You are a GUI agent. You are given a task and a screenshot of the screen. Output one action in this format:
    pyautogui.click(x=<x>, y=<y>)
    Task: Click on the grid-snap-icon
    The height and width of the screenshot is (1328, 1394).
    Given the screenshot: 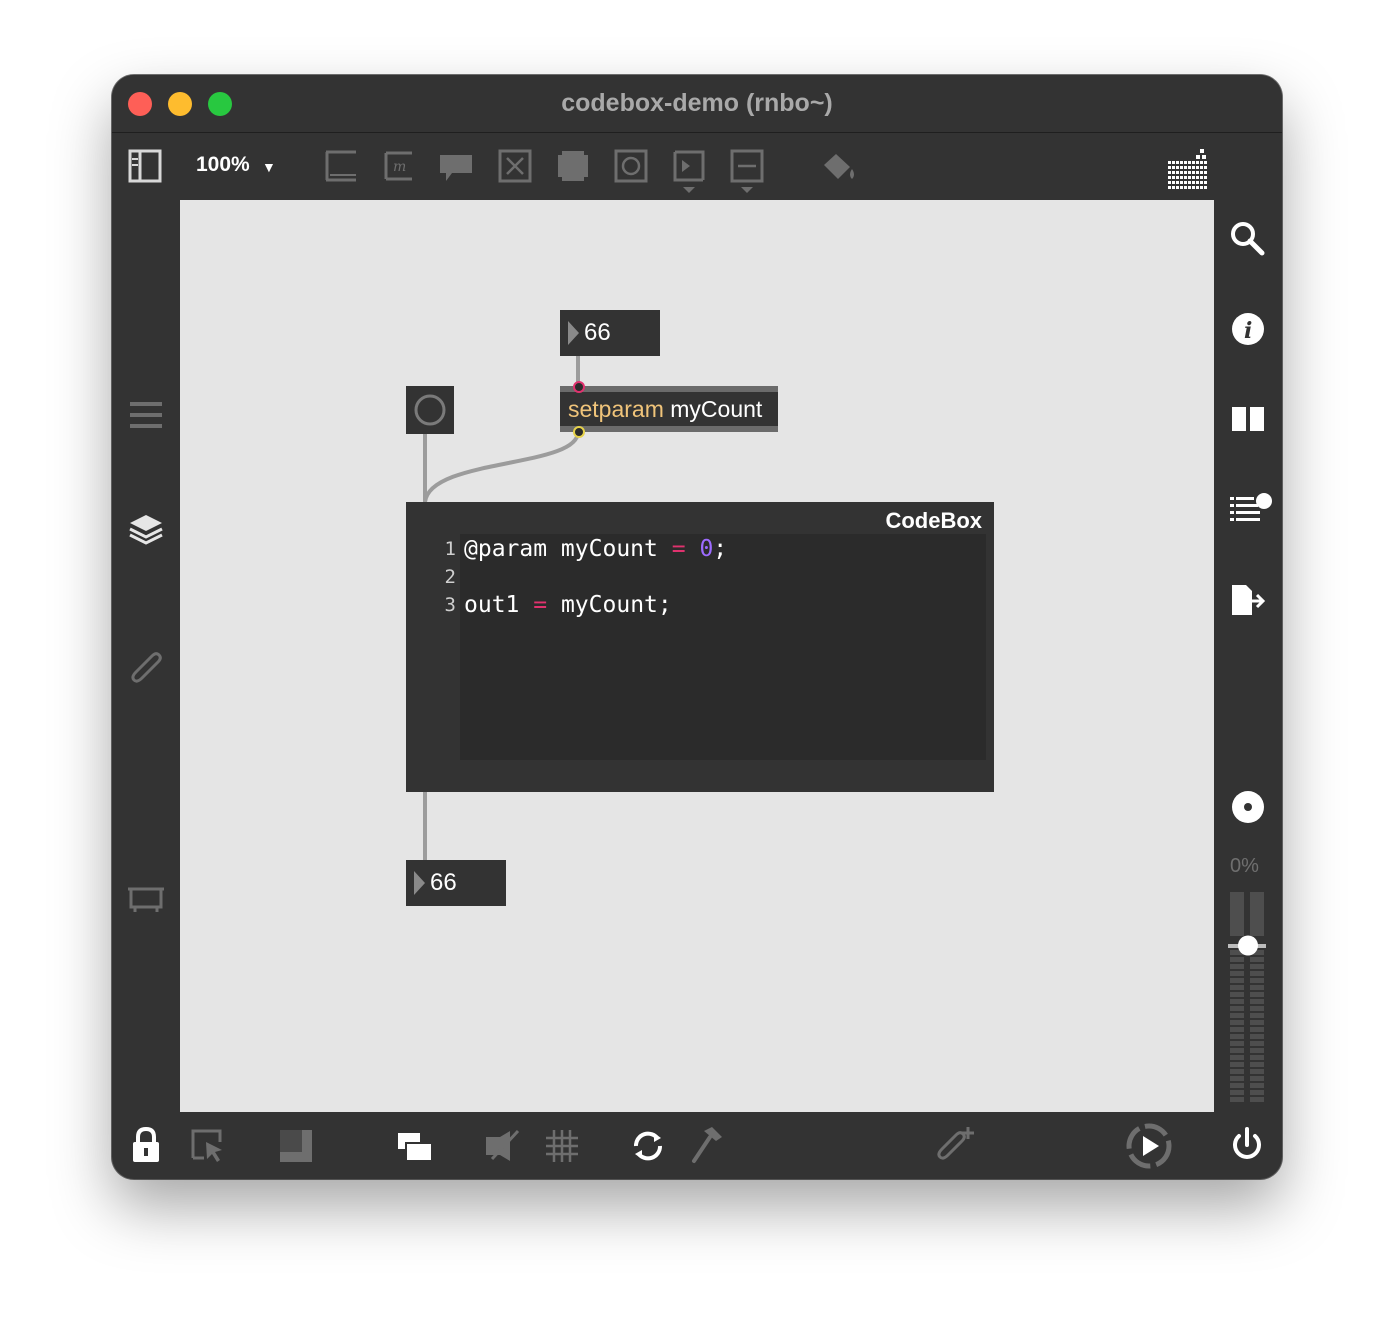 What is the action you would take?
    pyautogui.click(x=562, y=1146)
    